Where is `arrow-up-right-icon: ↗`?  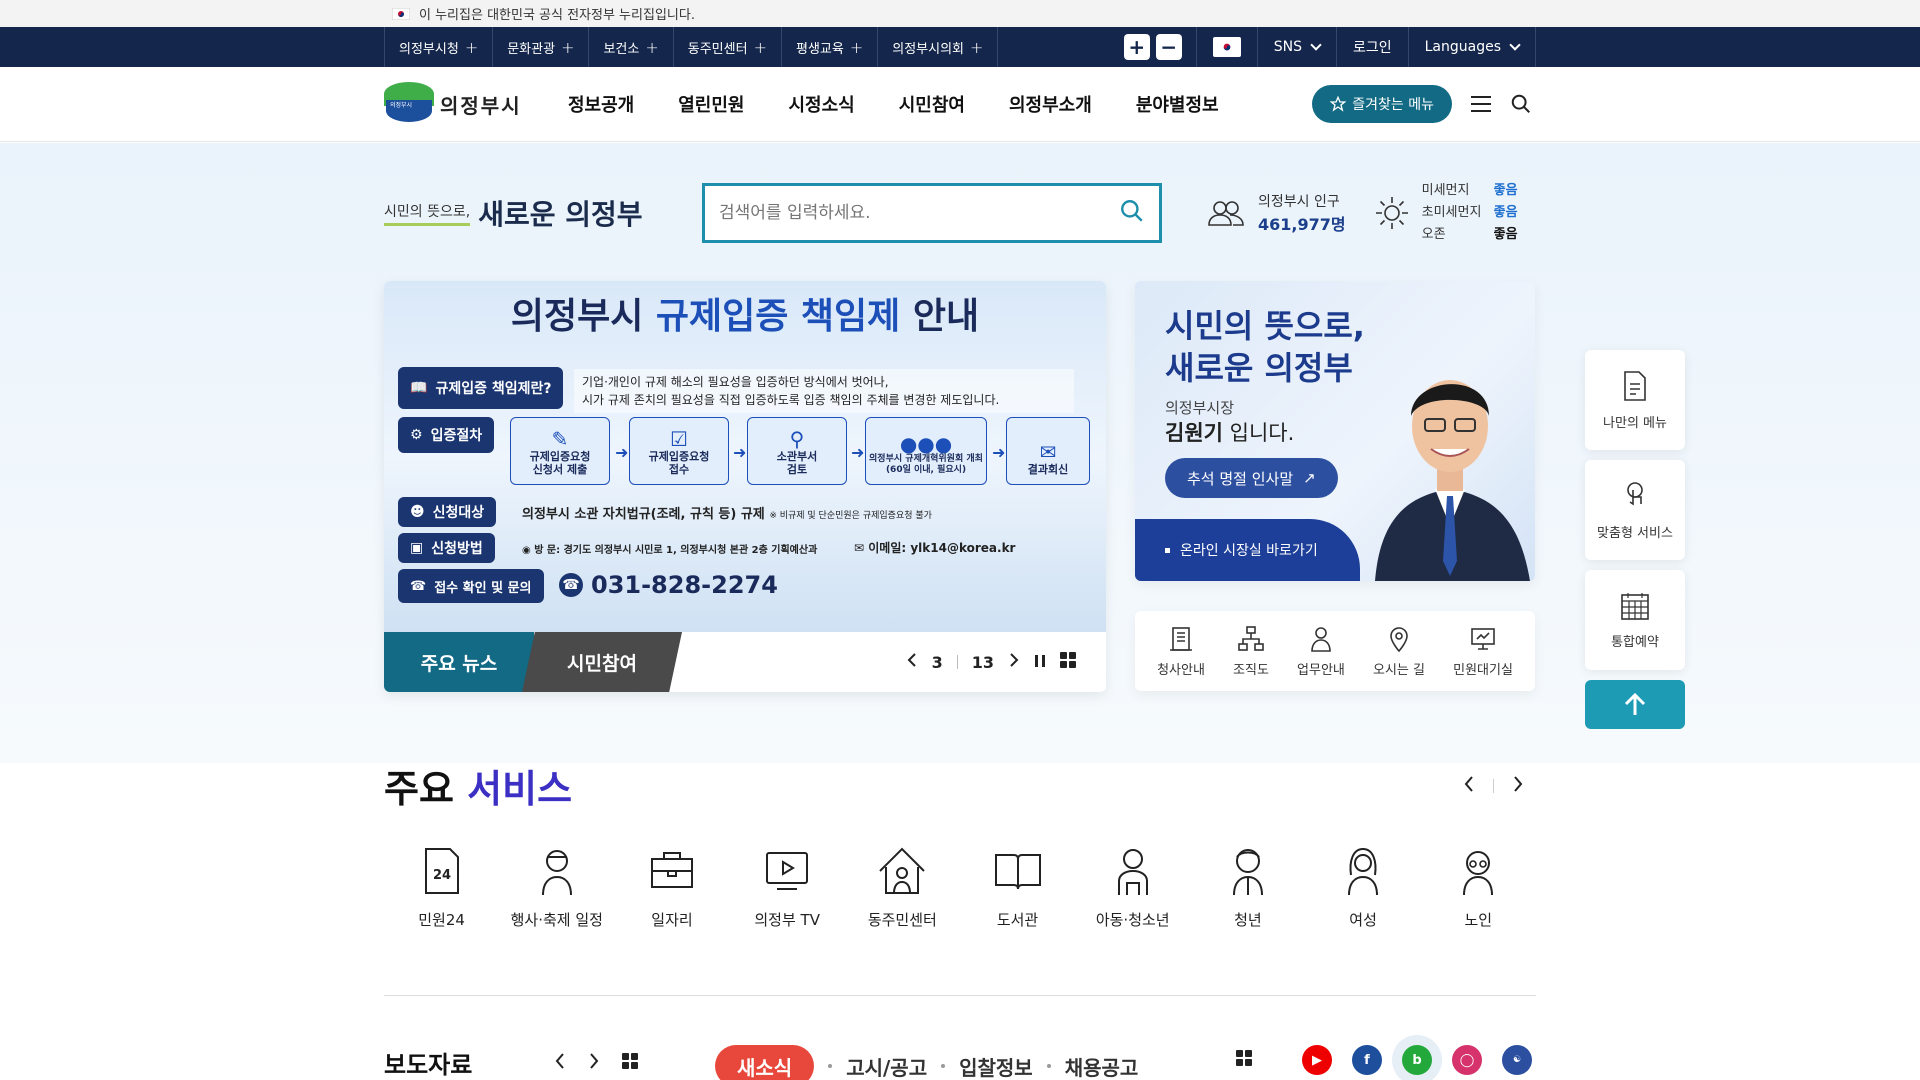 arrow-up-right-icon: ↗ is located at coordinates (1309, 478).